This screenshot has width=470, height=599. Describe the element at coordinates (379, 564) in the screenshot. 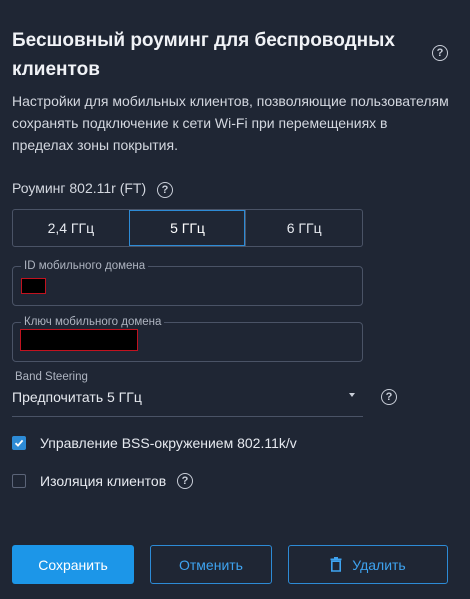

I see `delete-button-label: Удалить` at that location.